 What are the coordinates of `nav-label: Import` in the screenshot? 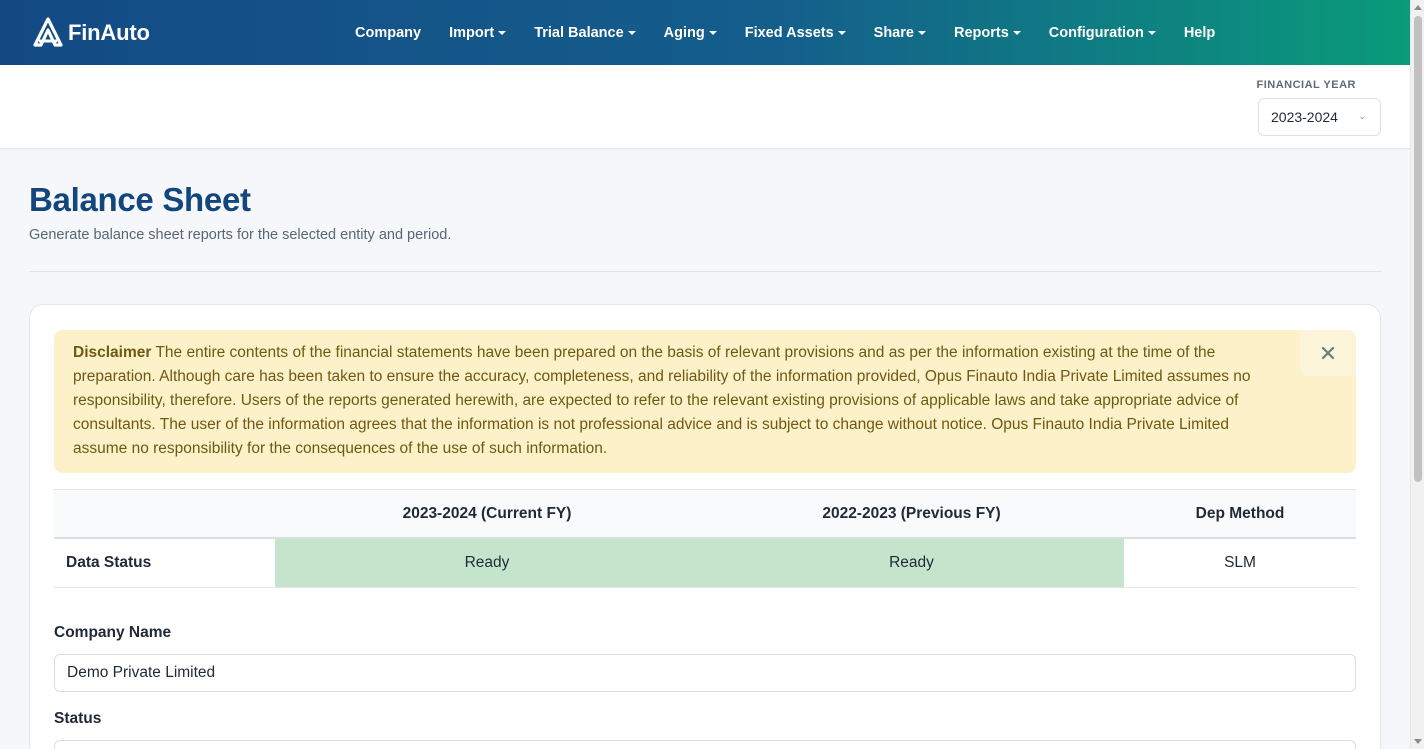 It's located at (472, 32).